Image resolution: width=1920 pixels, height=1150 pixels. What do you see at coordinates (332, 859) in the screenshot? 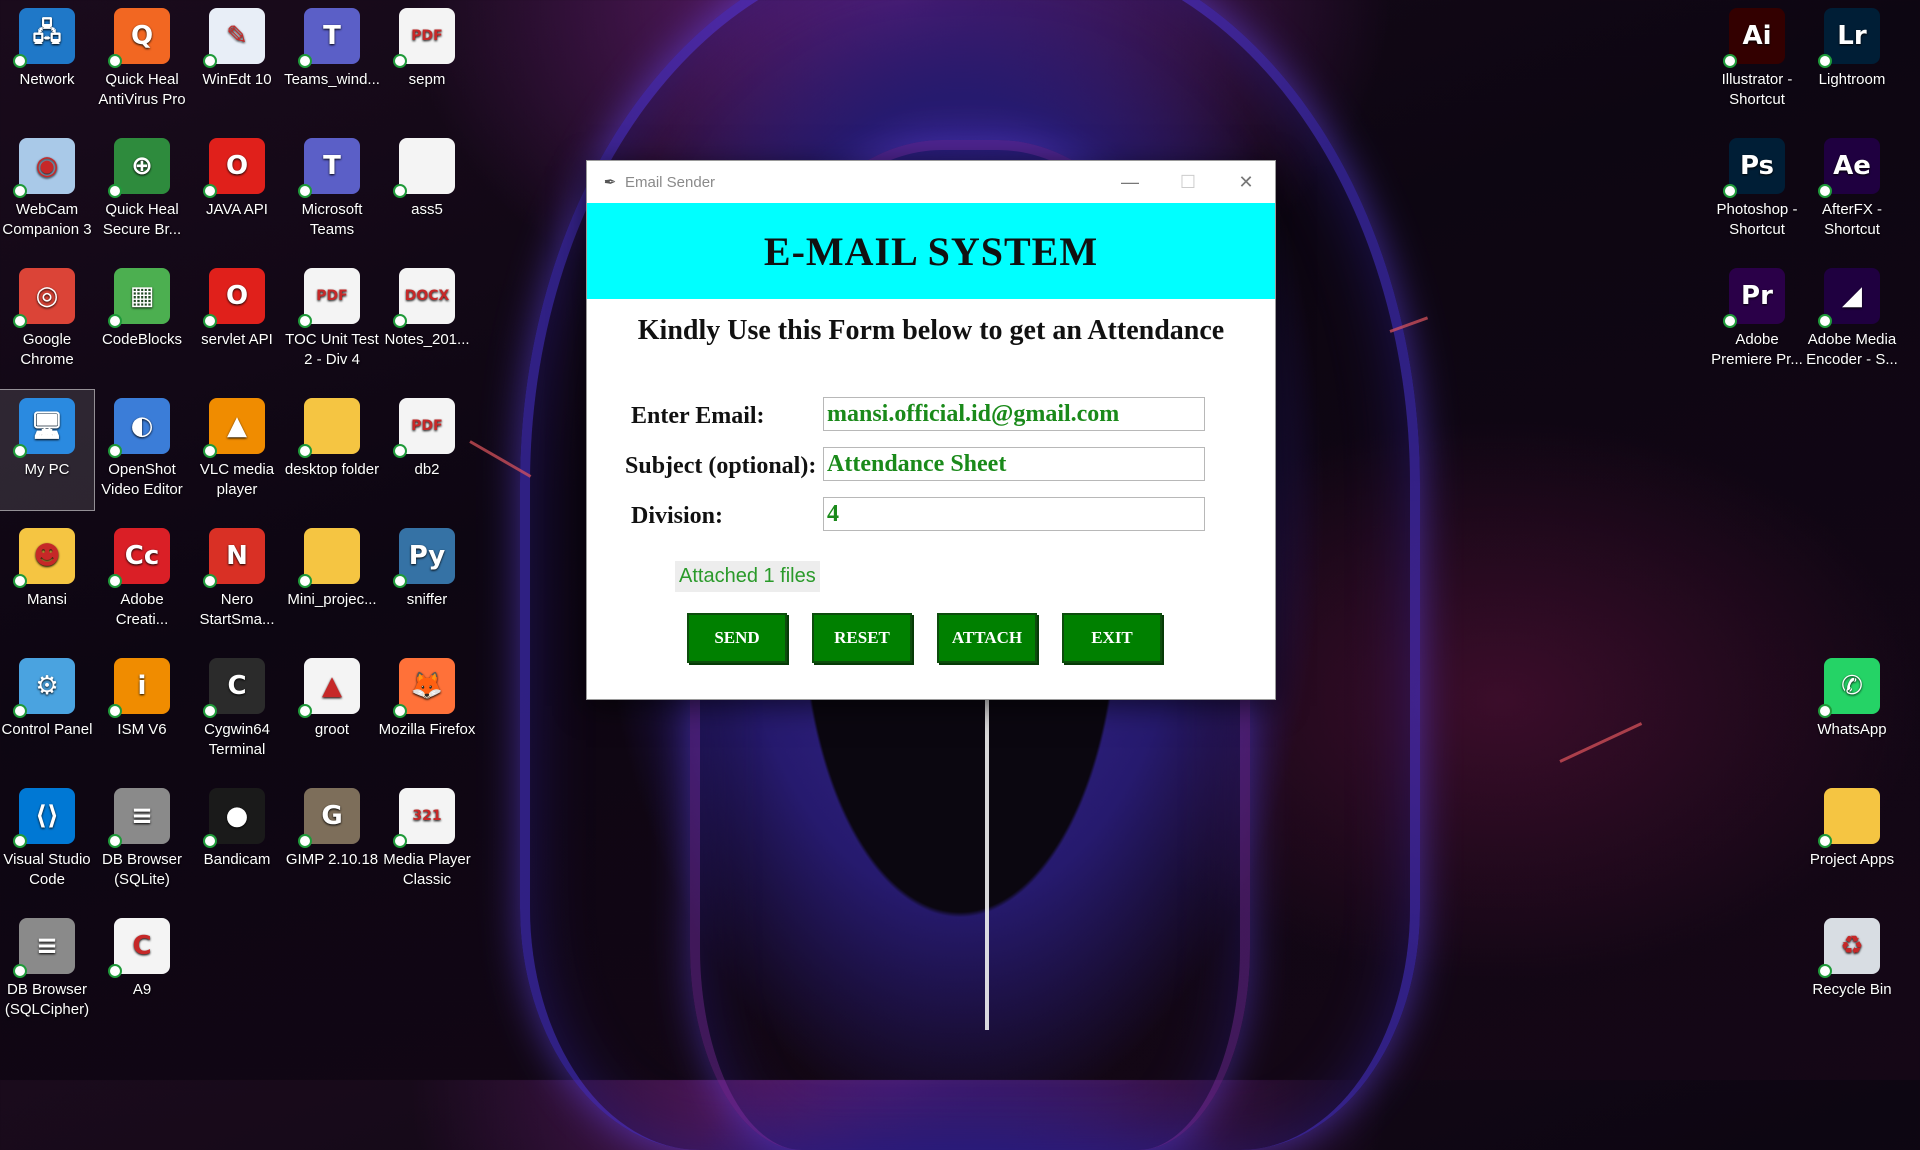
I see `desktop-icon-label: GIMP 2.10.18` at bounding box center [332, 859].